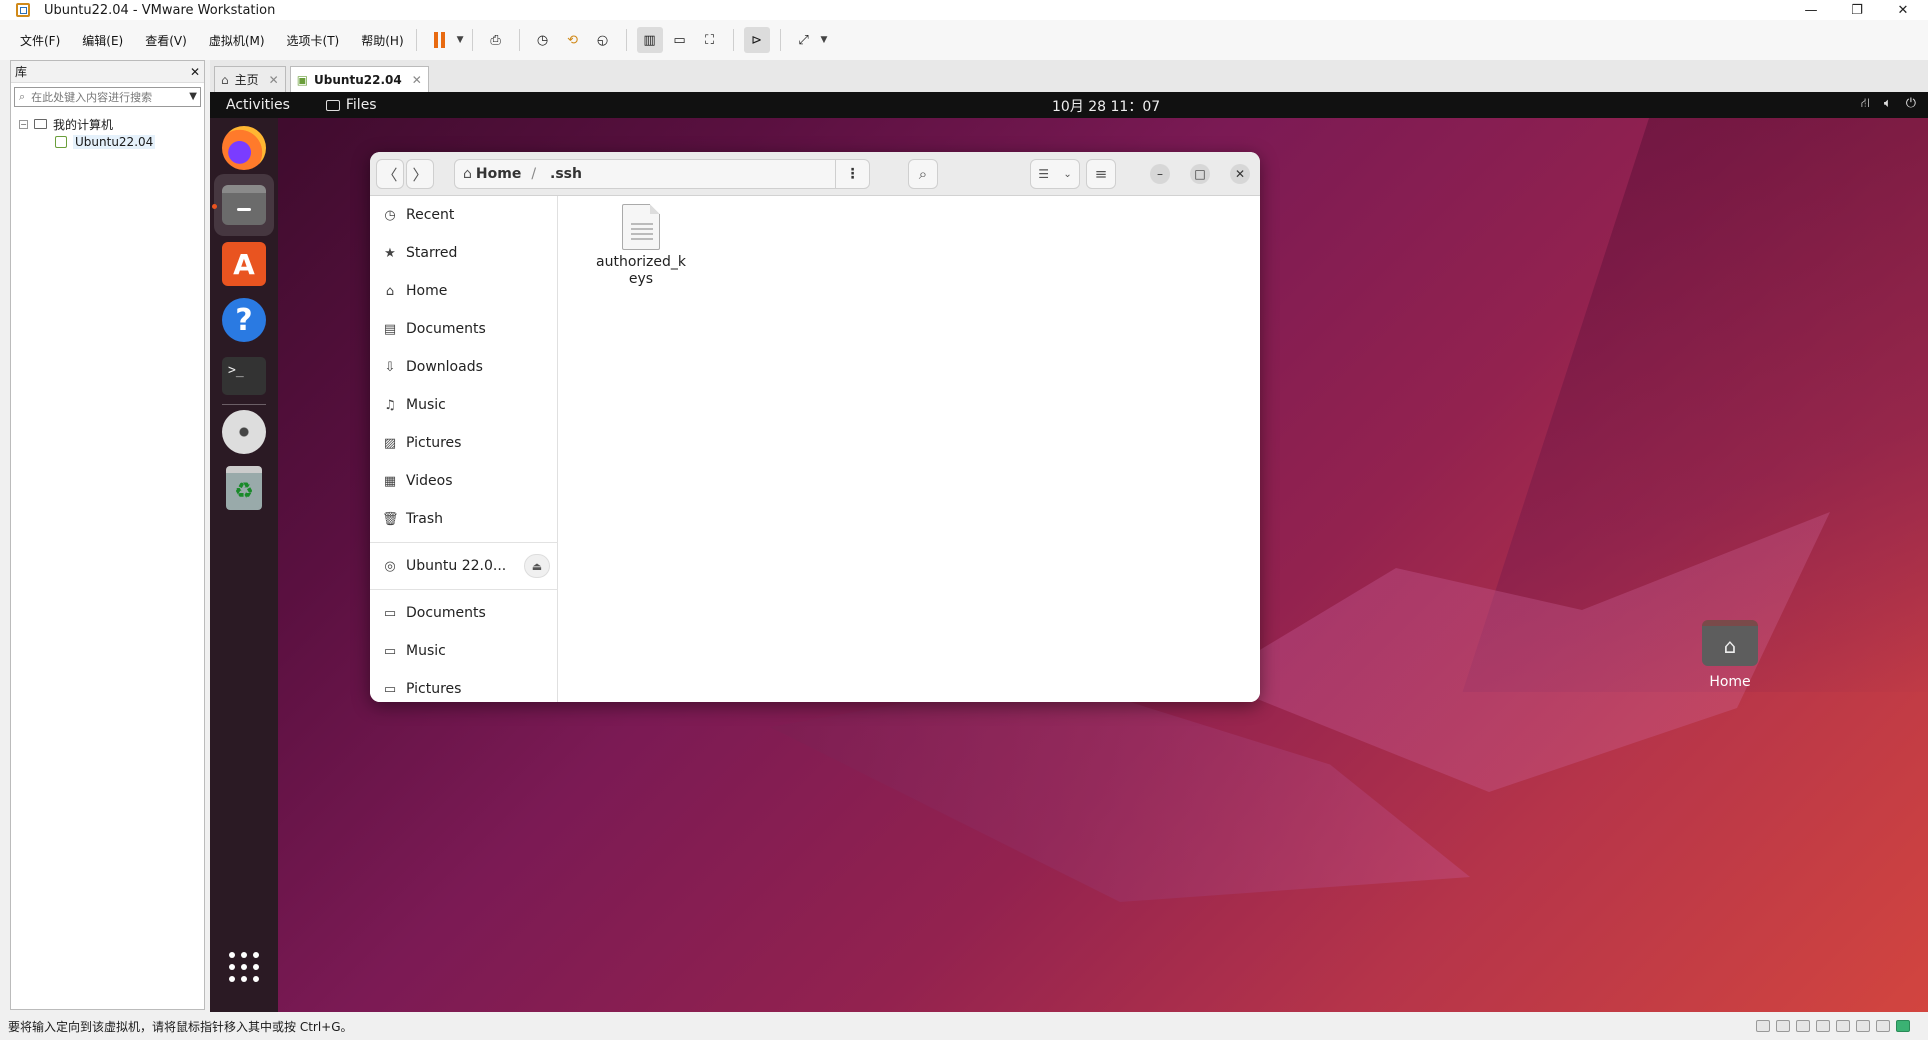 Image resolution: width=1928 pixels, height=1040 pixels. I want to click on revert-icon: ⟲, so click(572, 40).